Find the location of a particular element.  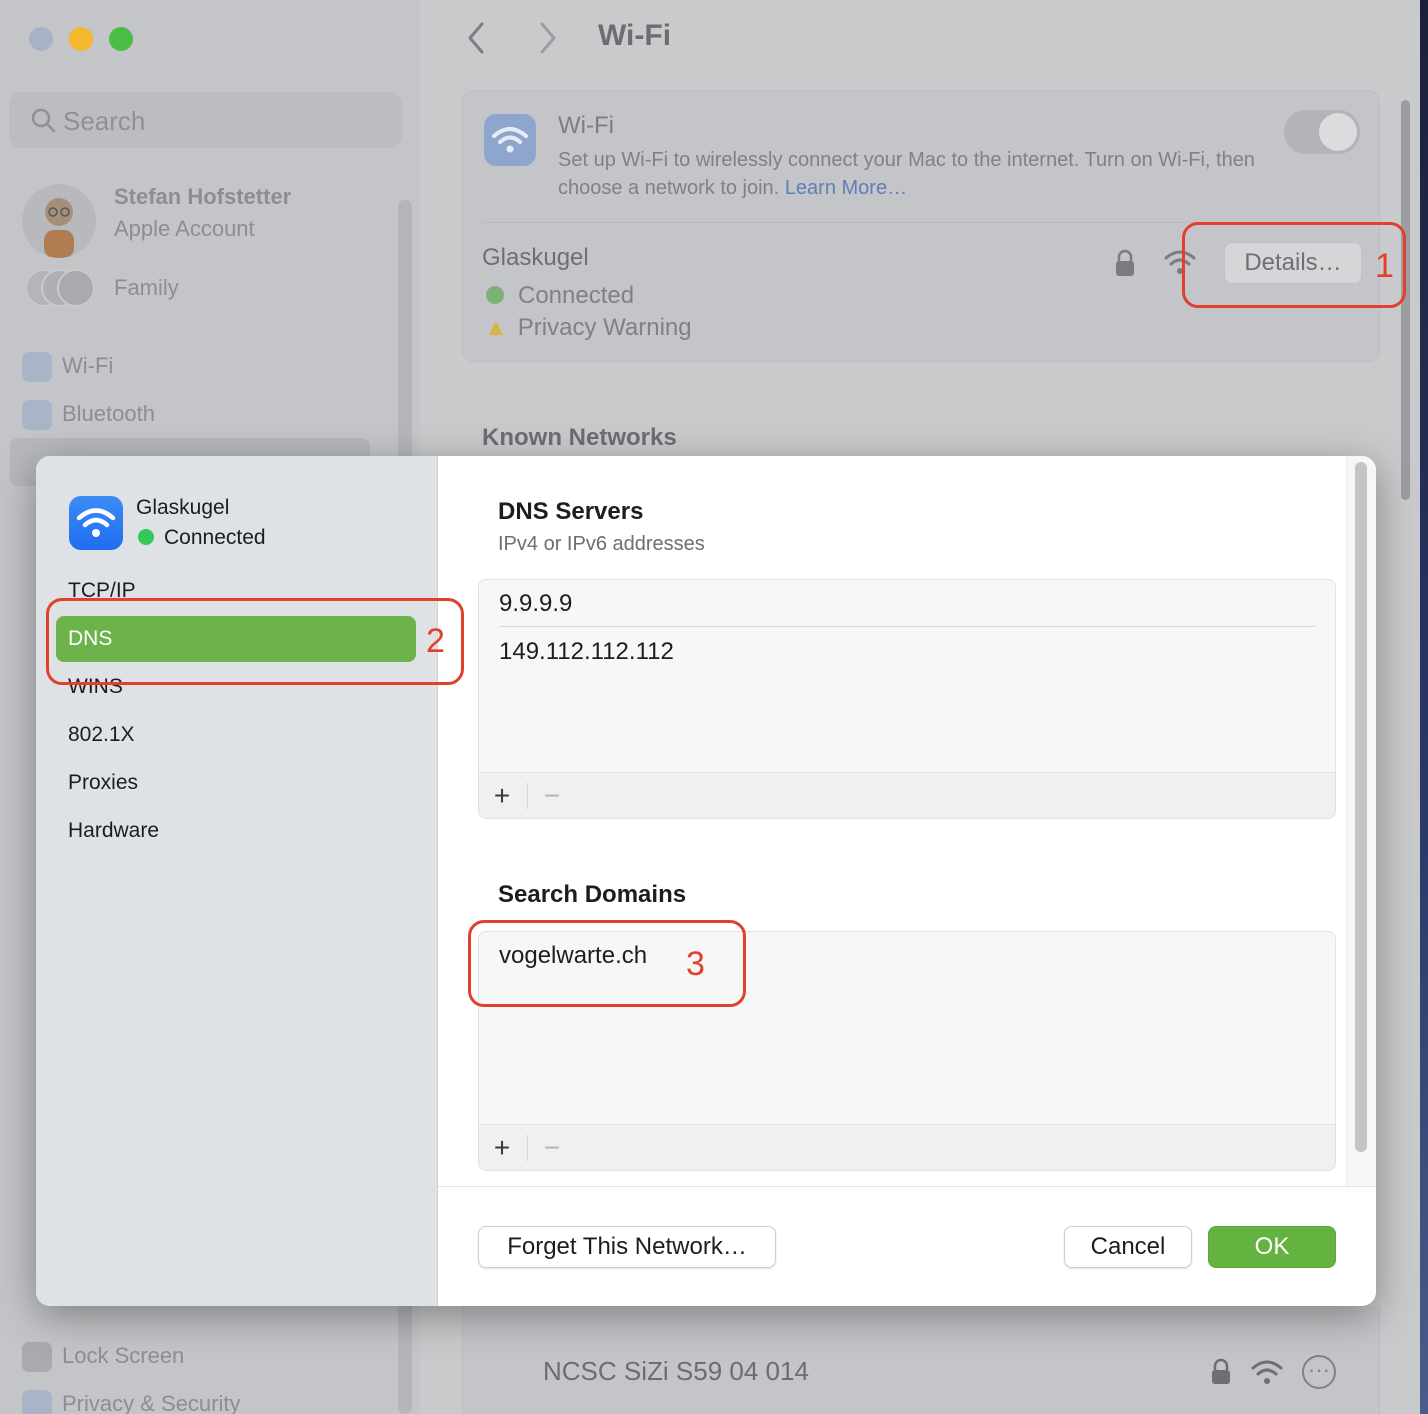

nav-hardware: Hardware is located at coordinates (236, 831).